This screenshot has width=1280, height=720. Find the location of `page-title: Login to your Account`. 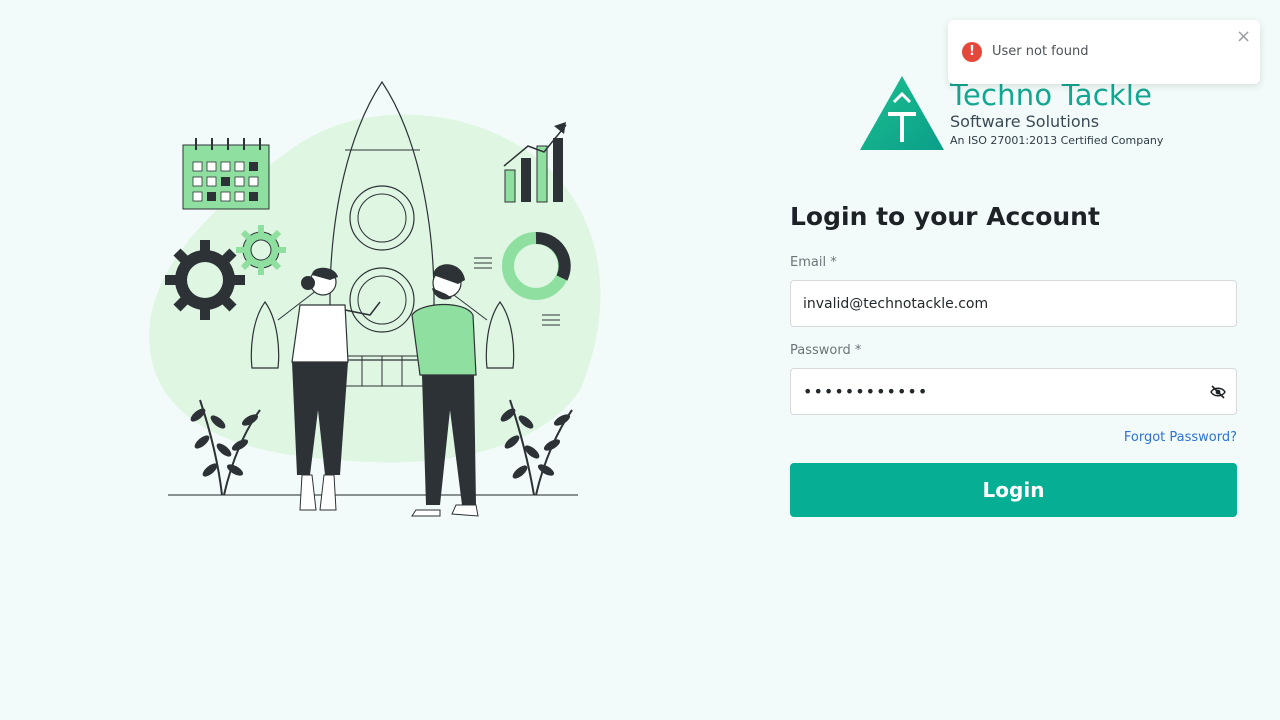

page-title: Login to your Account is located at coordinates (945, 216).